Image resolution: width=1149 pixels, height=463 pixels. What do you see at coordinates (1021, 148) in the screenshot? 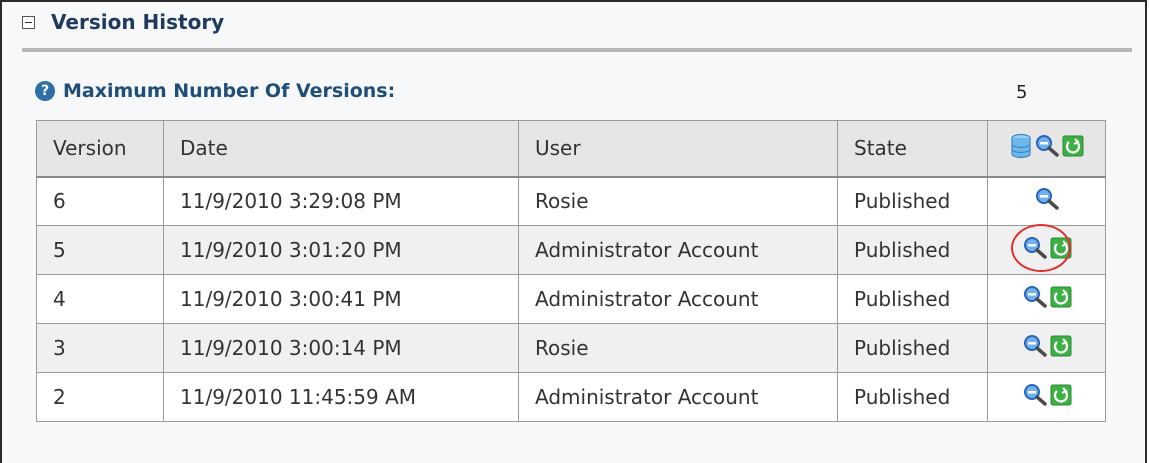
I see `database-icon` at bounding box center [1021, 148].